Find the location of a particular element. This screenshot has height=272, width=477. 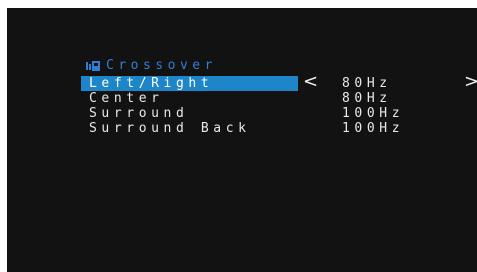

menu-item-surround: Surround 100Hz is located at coordinates (279, 113).